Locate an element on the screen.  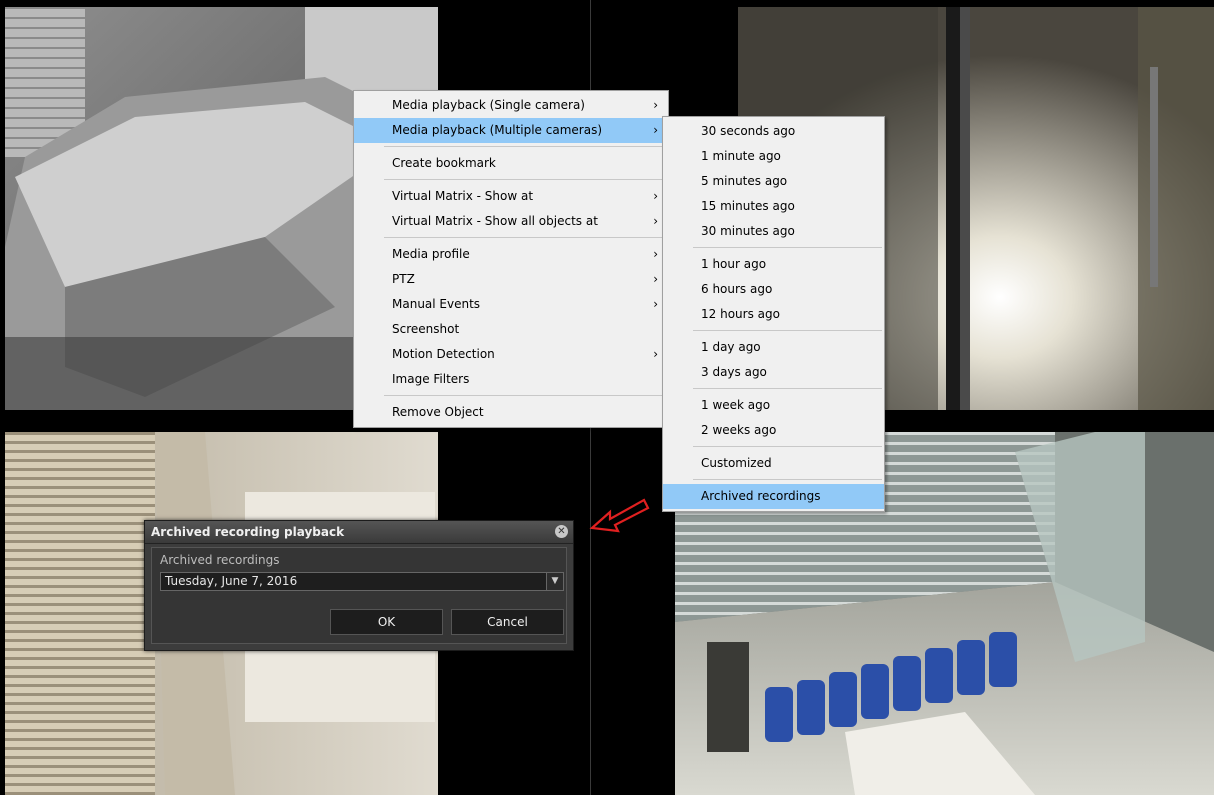
menu-item-media-profile: Media profile › is located at coordinates (511, 254).